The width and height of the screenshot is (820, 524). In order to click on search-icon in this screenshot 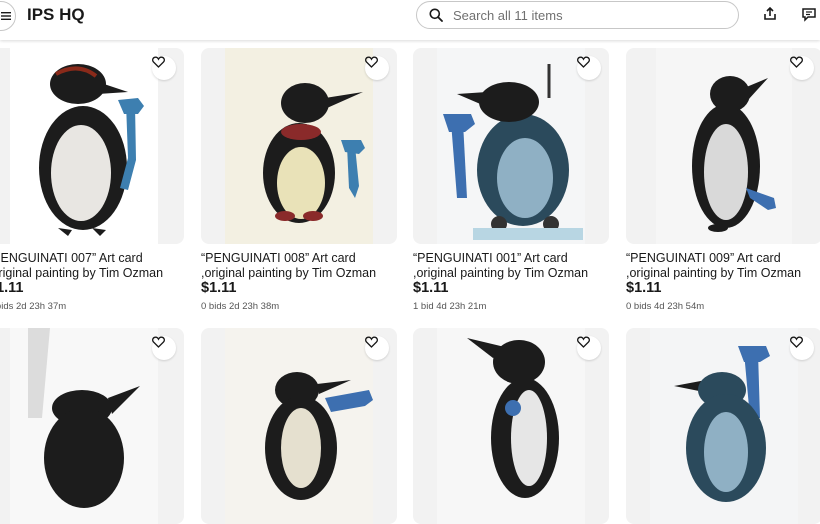, I will do `click(436, 15)`.